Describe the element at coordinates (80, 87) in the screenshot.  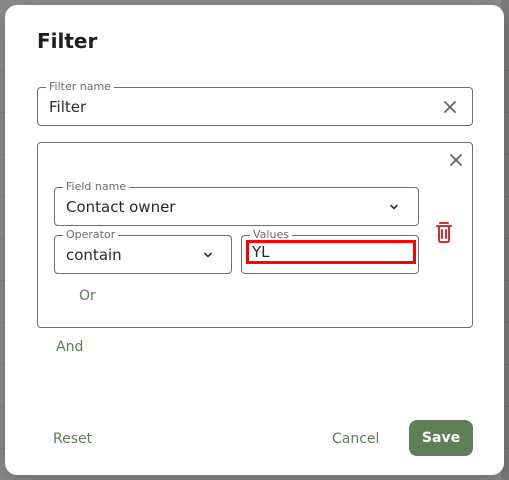
I see `filter-name-label: Filter name` at that location.